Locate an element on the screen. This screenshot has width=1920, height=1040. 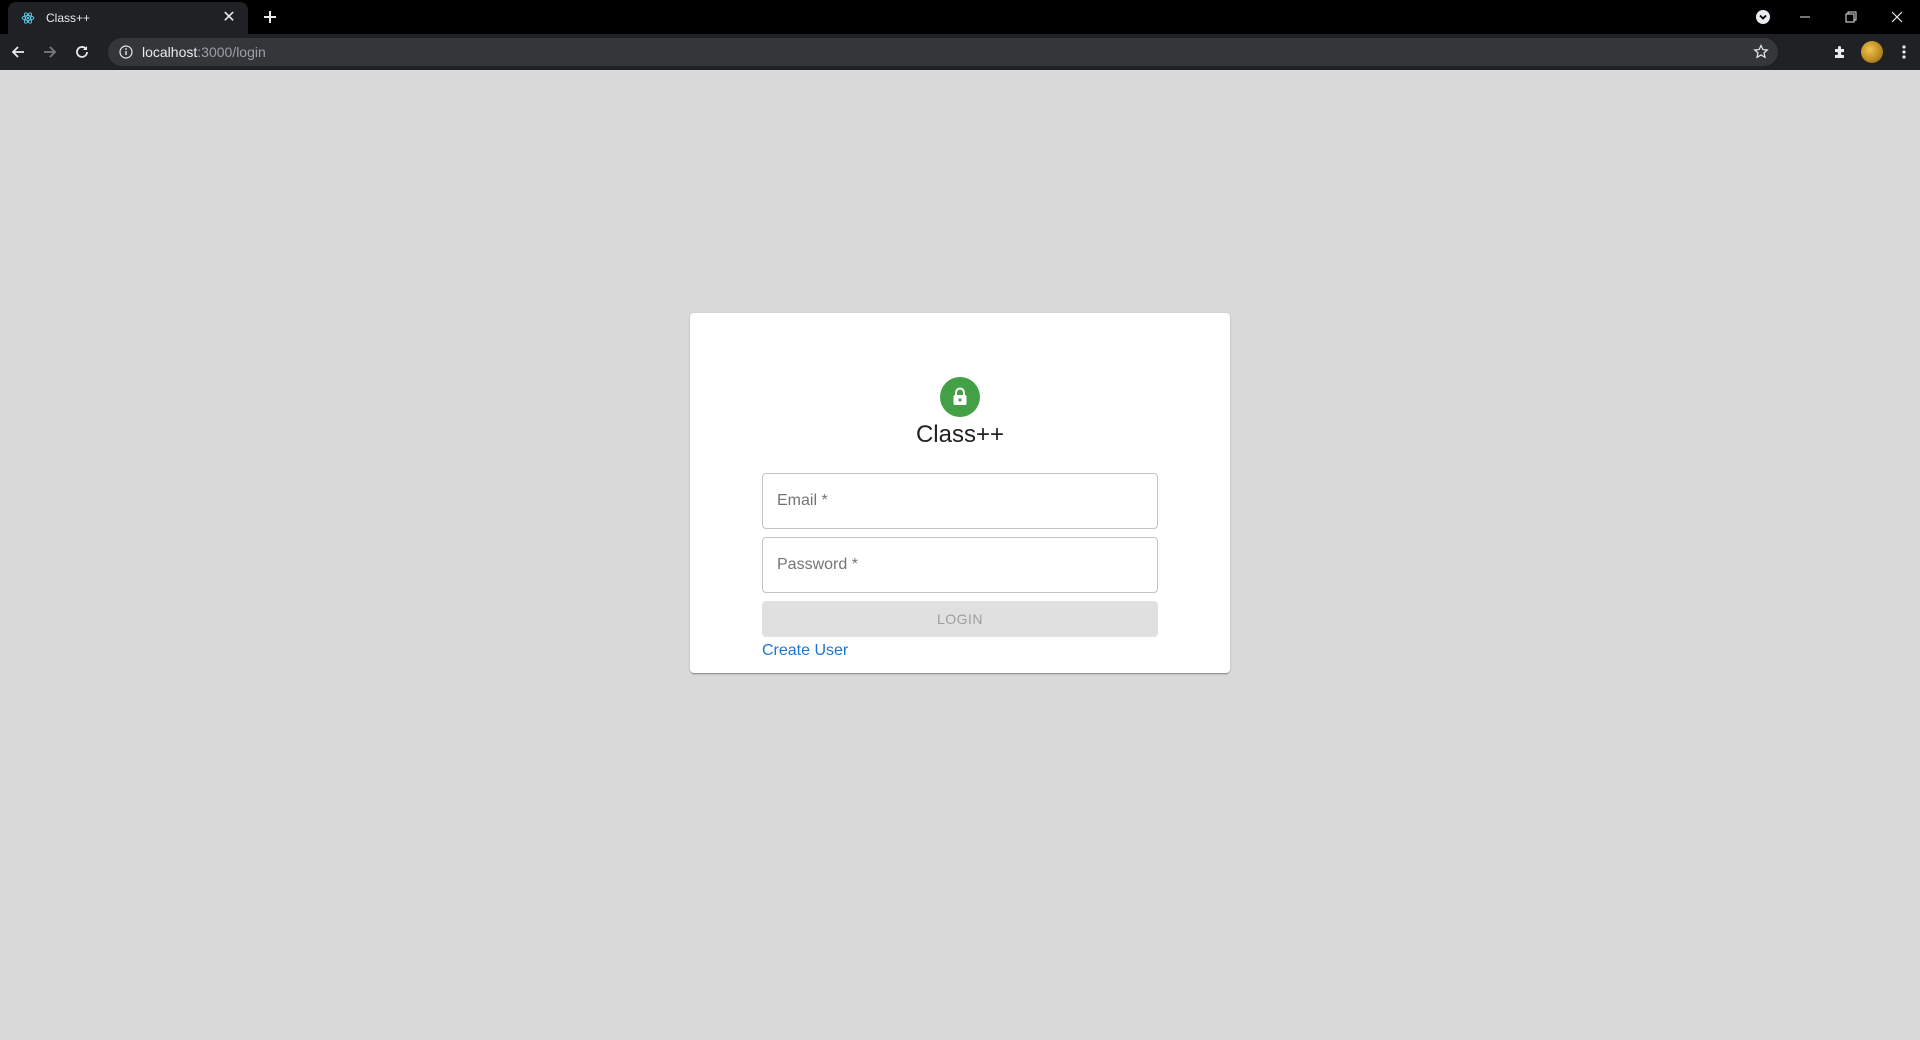
plus-icon is located at coordinates (270, 17).